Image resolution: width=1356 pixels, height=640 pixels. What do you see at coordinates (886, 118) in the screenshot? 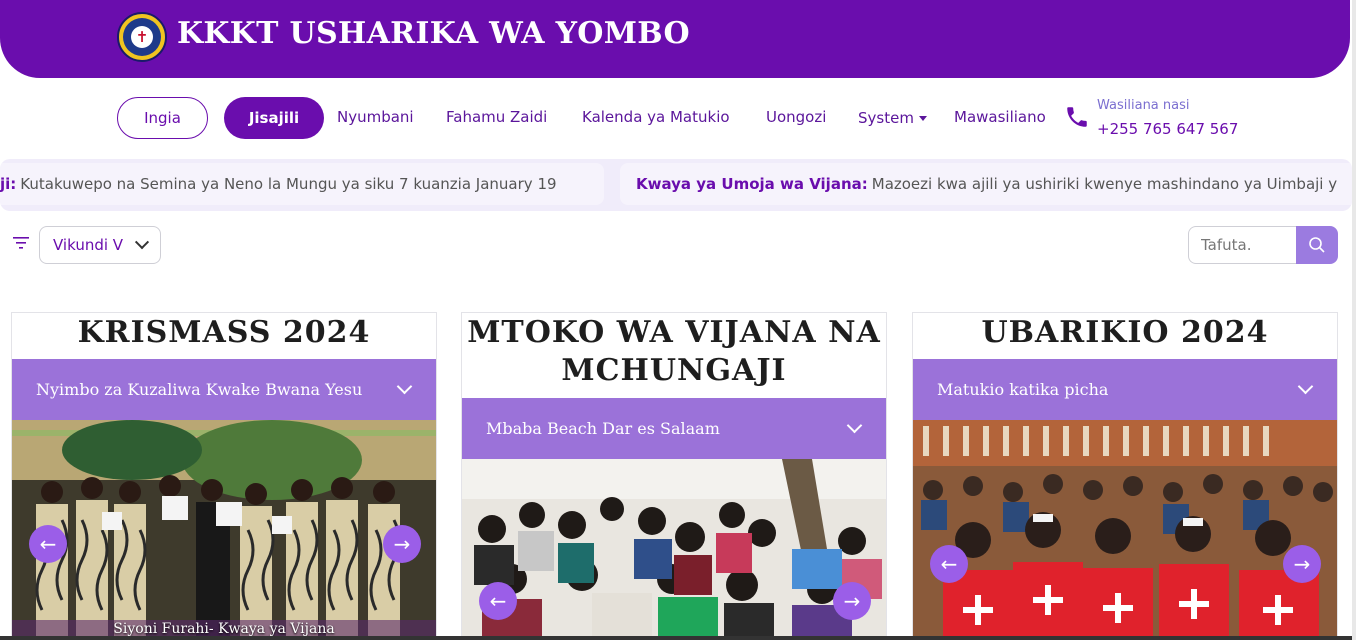
I see `nav-system-label: System` at bounding box center [886, 118].